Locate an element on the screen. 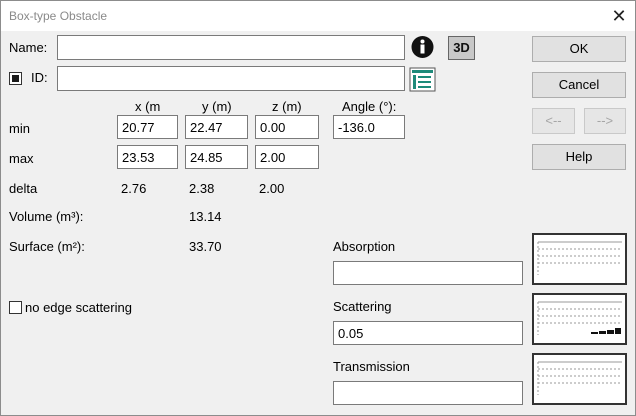  name-input is located at coordinates (231, 47).